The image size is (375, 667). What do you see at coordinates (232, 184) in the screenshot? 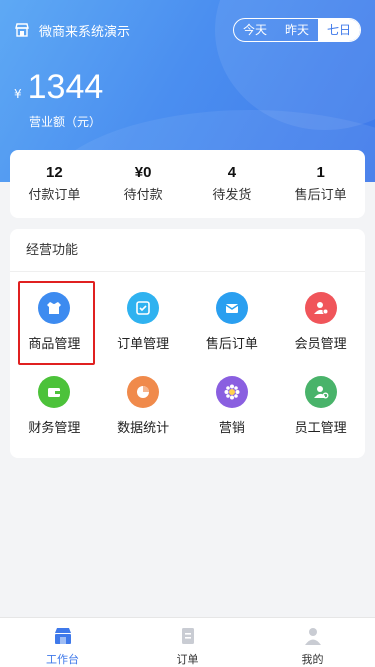
I see `stat-pending-shipment: 4 待发货` at bounding box center [232, 184].